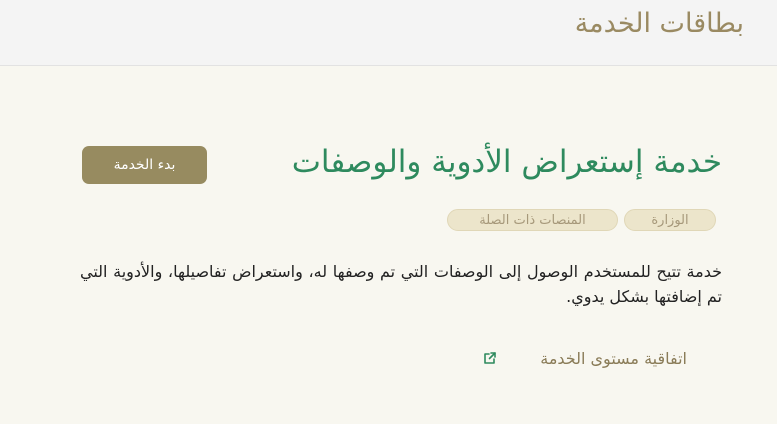 The image size is (777, 424). What do you see at coordinates (659, 23) in the screenshot?
I see `page-title: بطاقات الخدمة` at bounding box center [659, 23].